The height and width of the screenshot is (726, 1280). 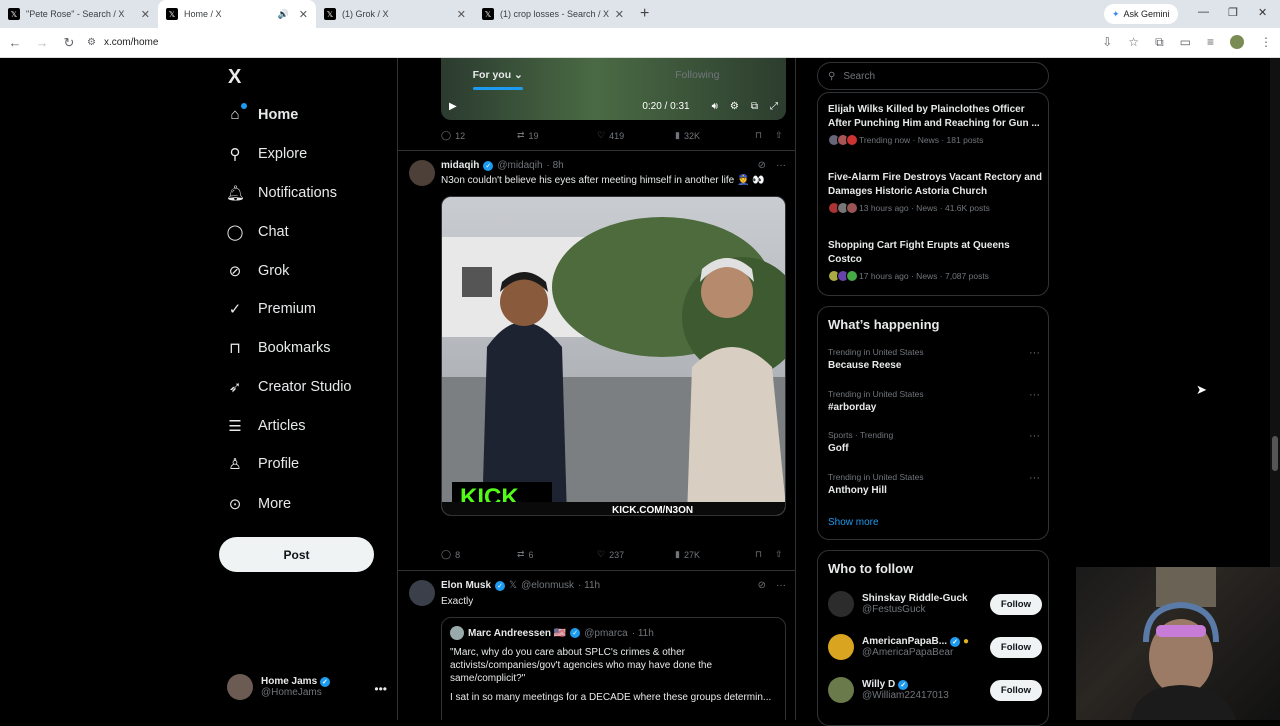 What do you see at coordinates (281, 193) in the screenshot?
I see `nav-notifications: 🔔︎ Notifications` at bounding box center [281, 193].